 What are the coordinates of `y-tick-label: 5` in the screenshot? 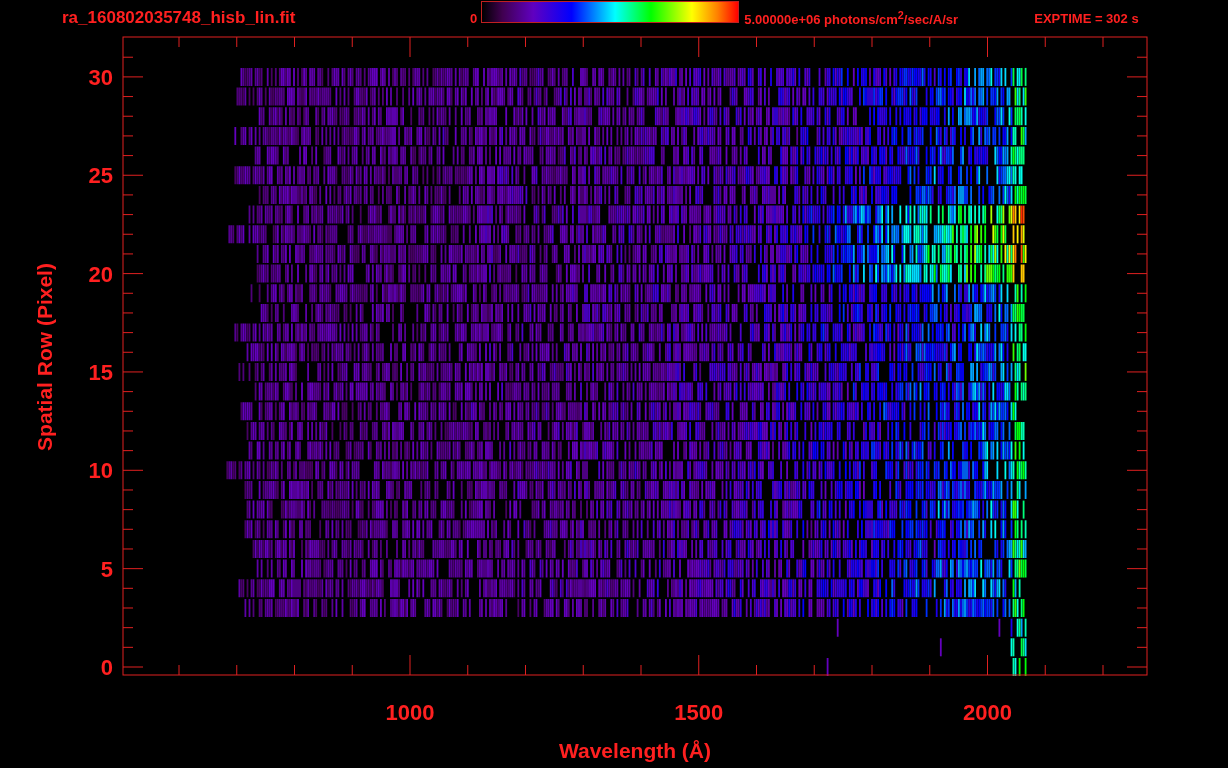 It's located at (106, 569).